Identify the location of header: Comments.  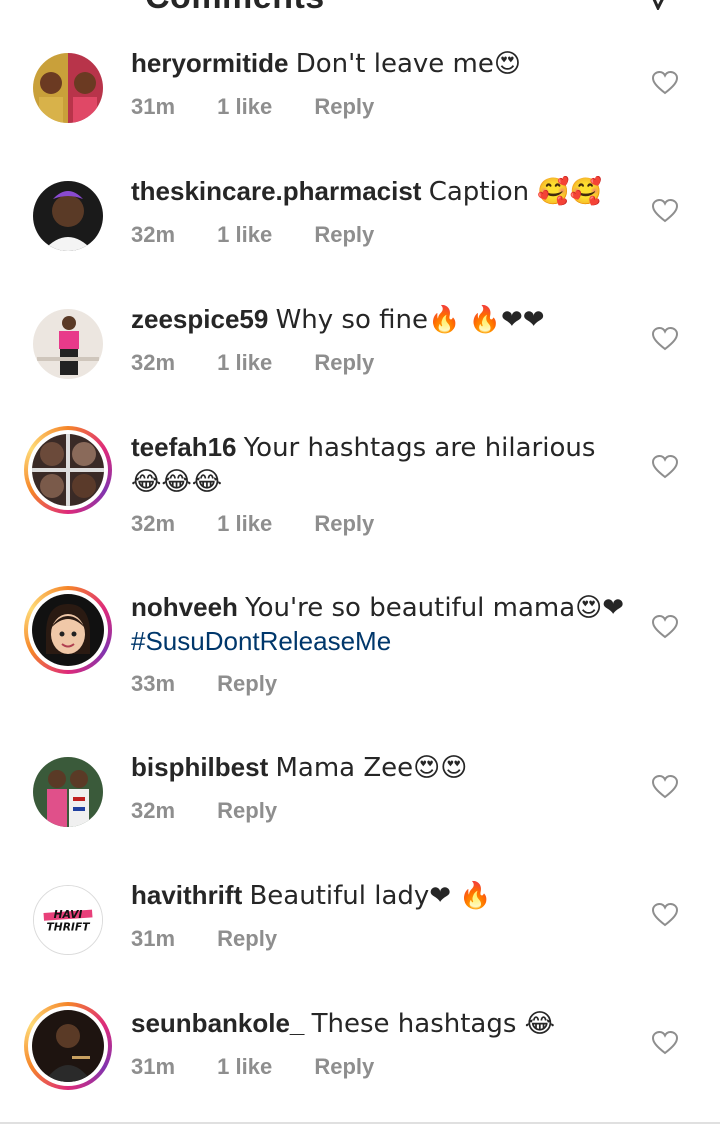
(360, 7).